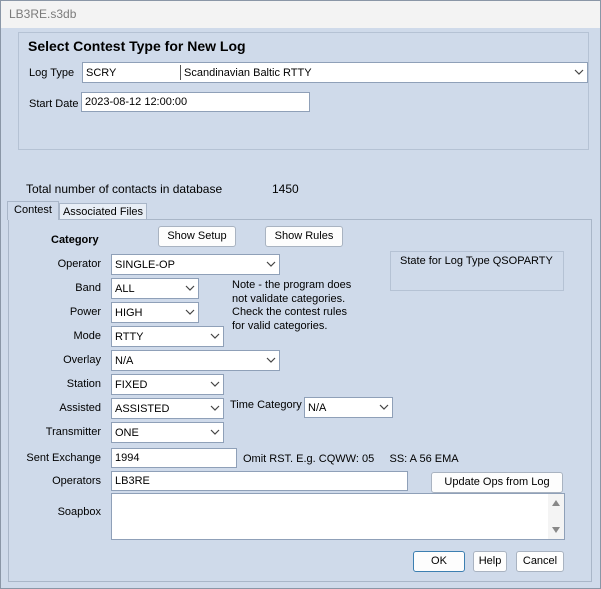 The image size is (601, 589). What do you see at coordinates (52, 73) in the screenshot?
I see `log-type-label: Log Type` at bounding box center [52, 73].